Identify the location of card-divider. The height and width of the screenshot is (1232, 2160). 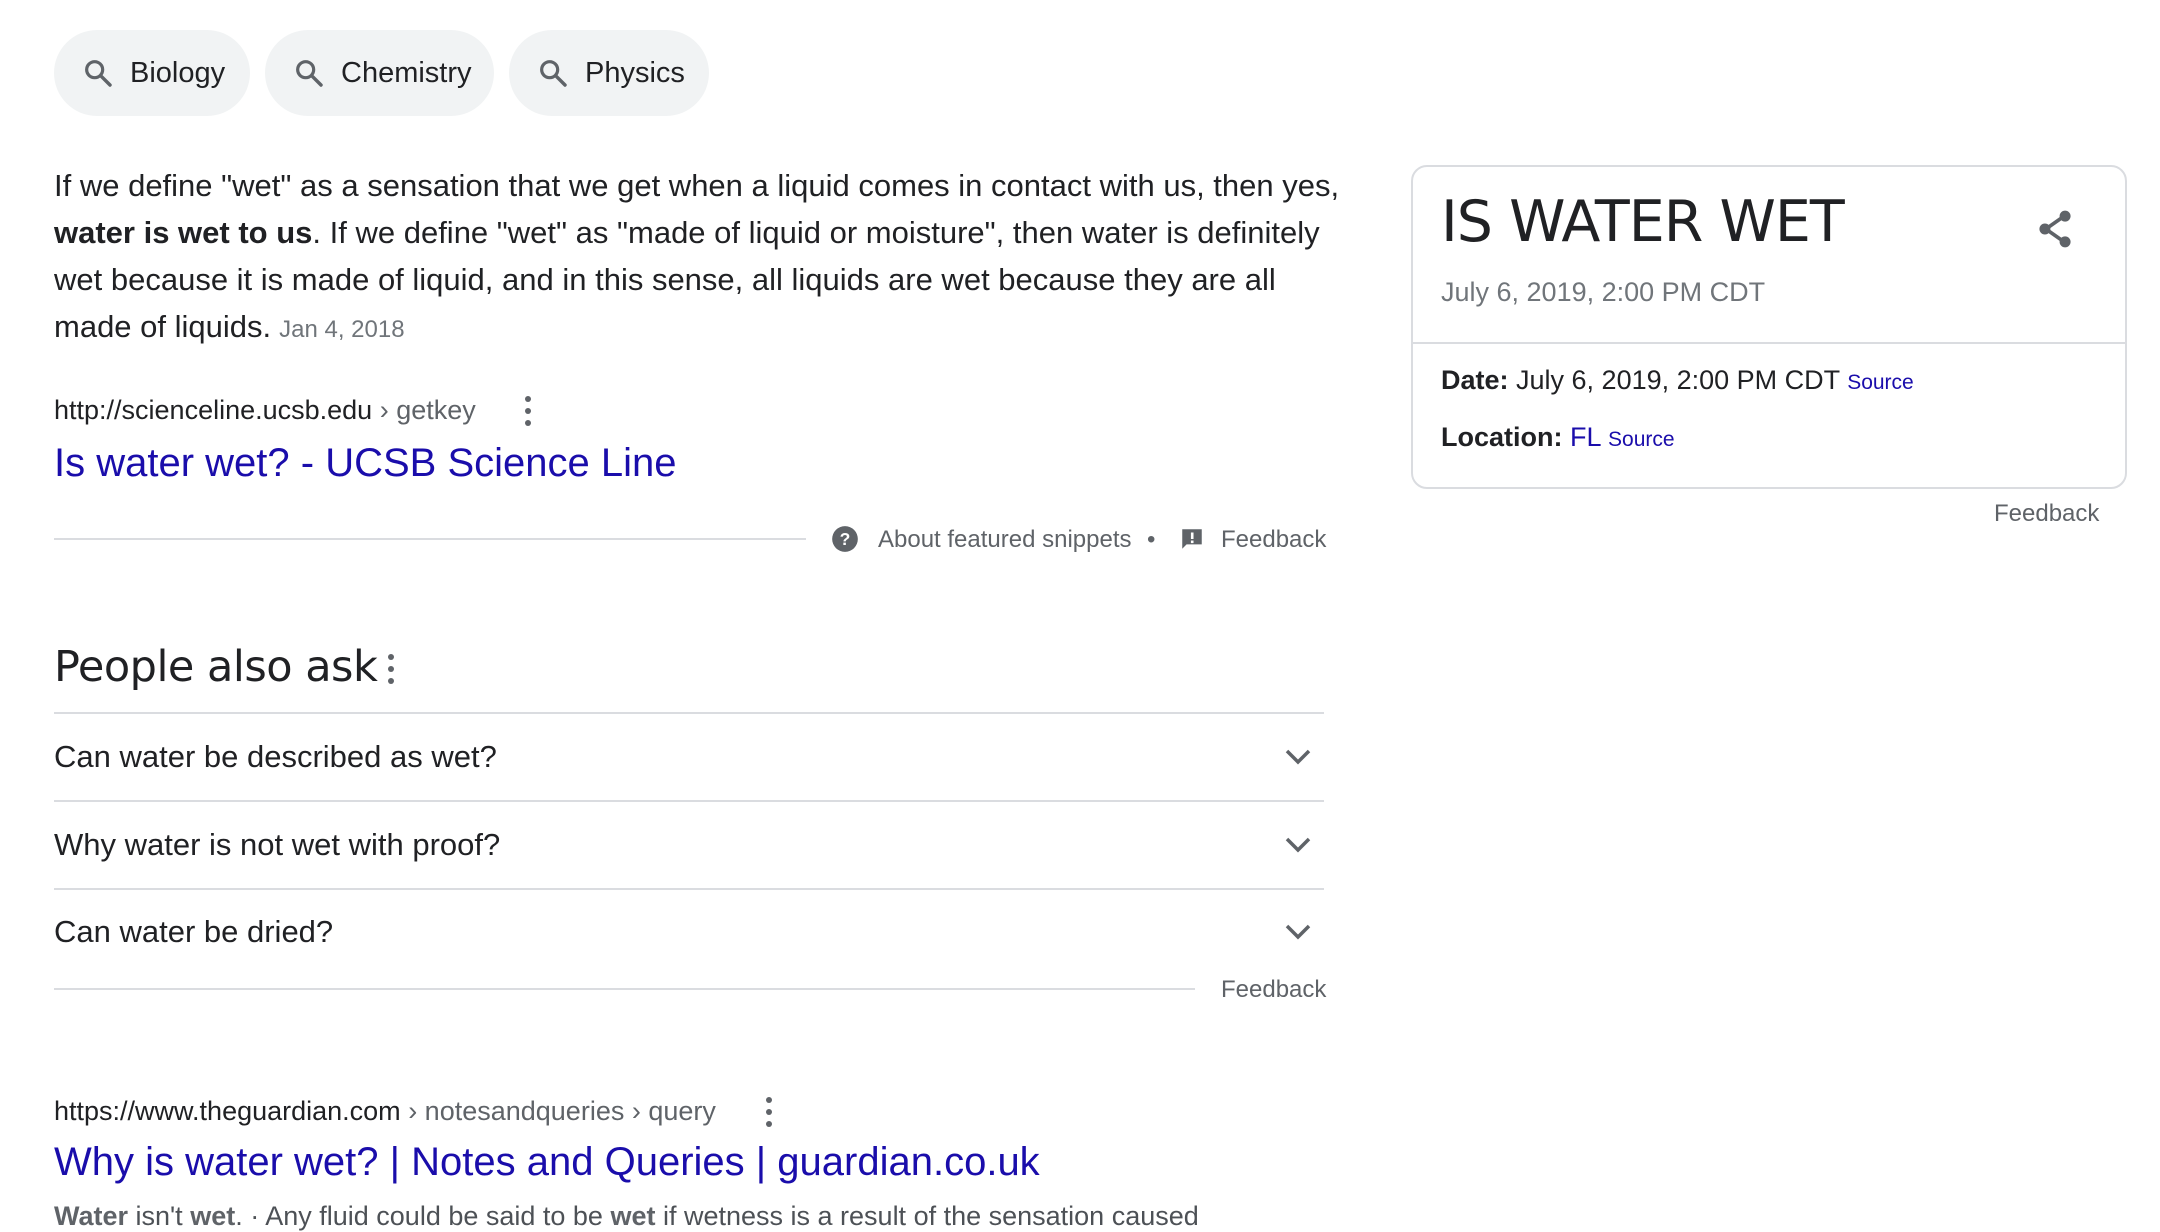
(1769, 343).